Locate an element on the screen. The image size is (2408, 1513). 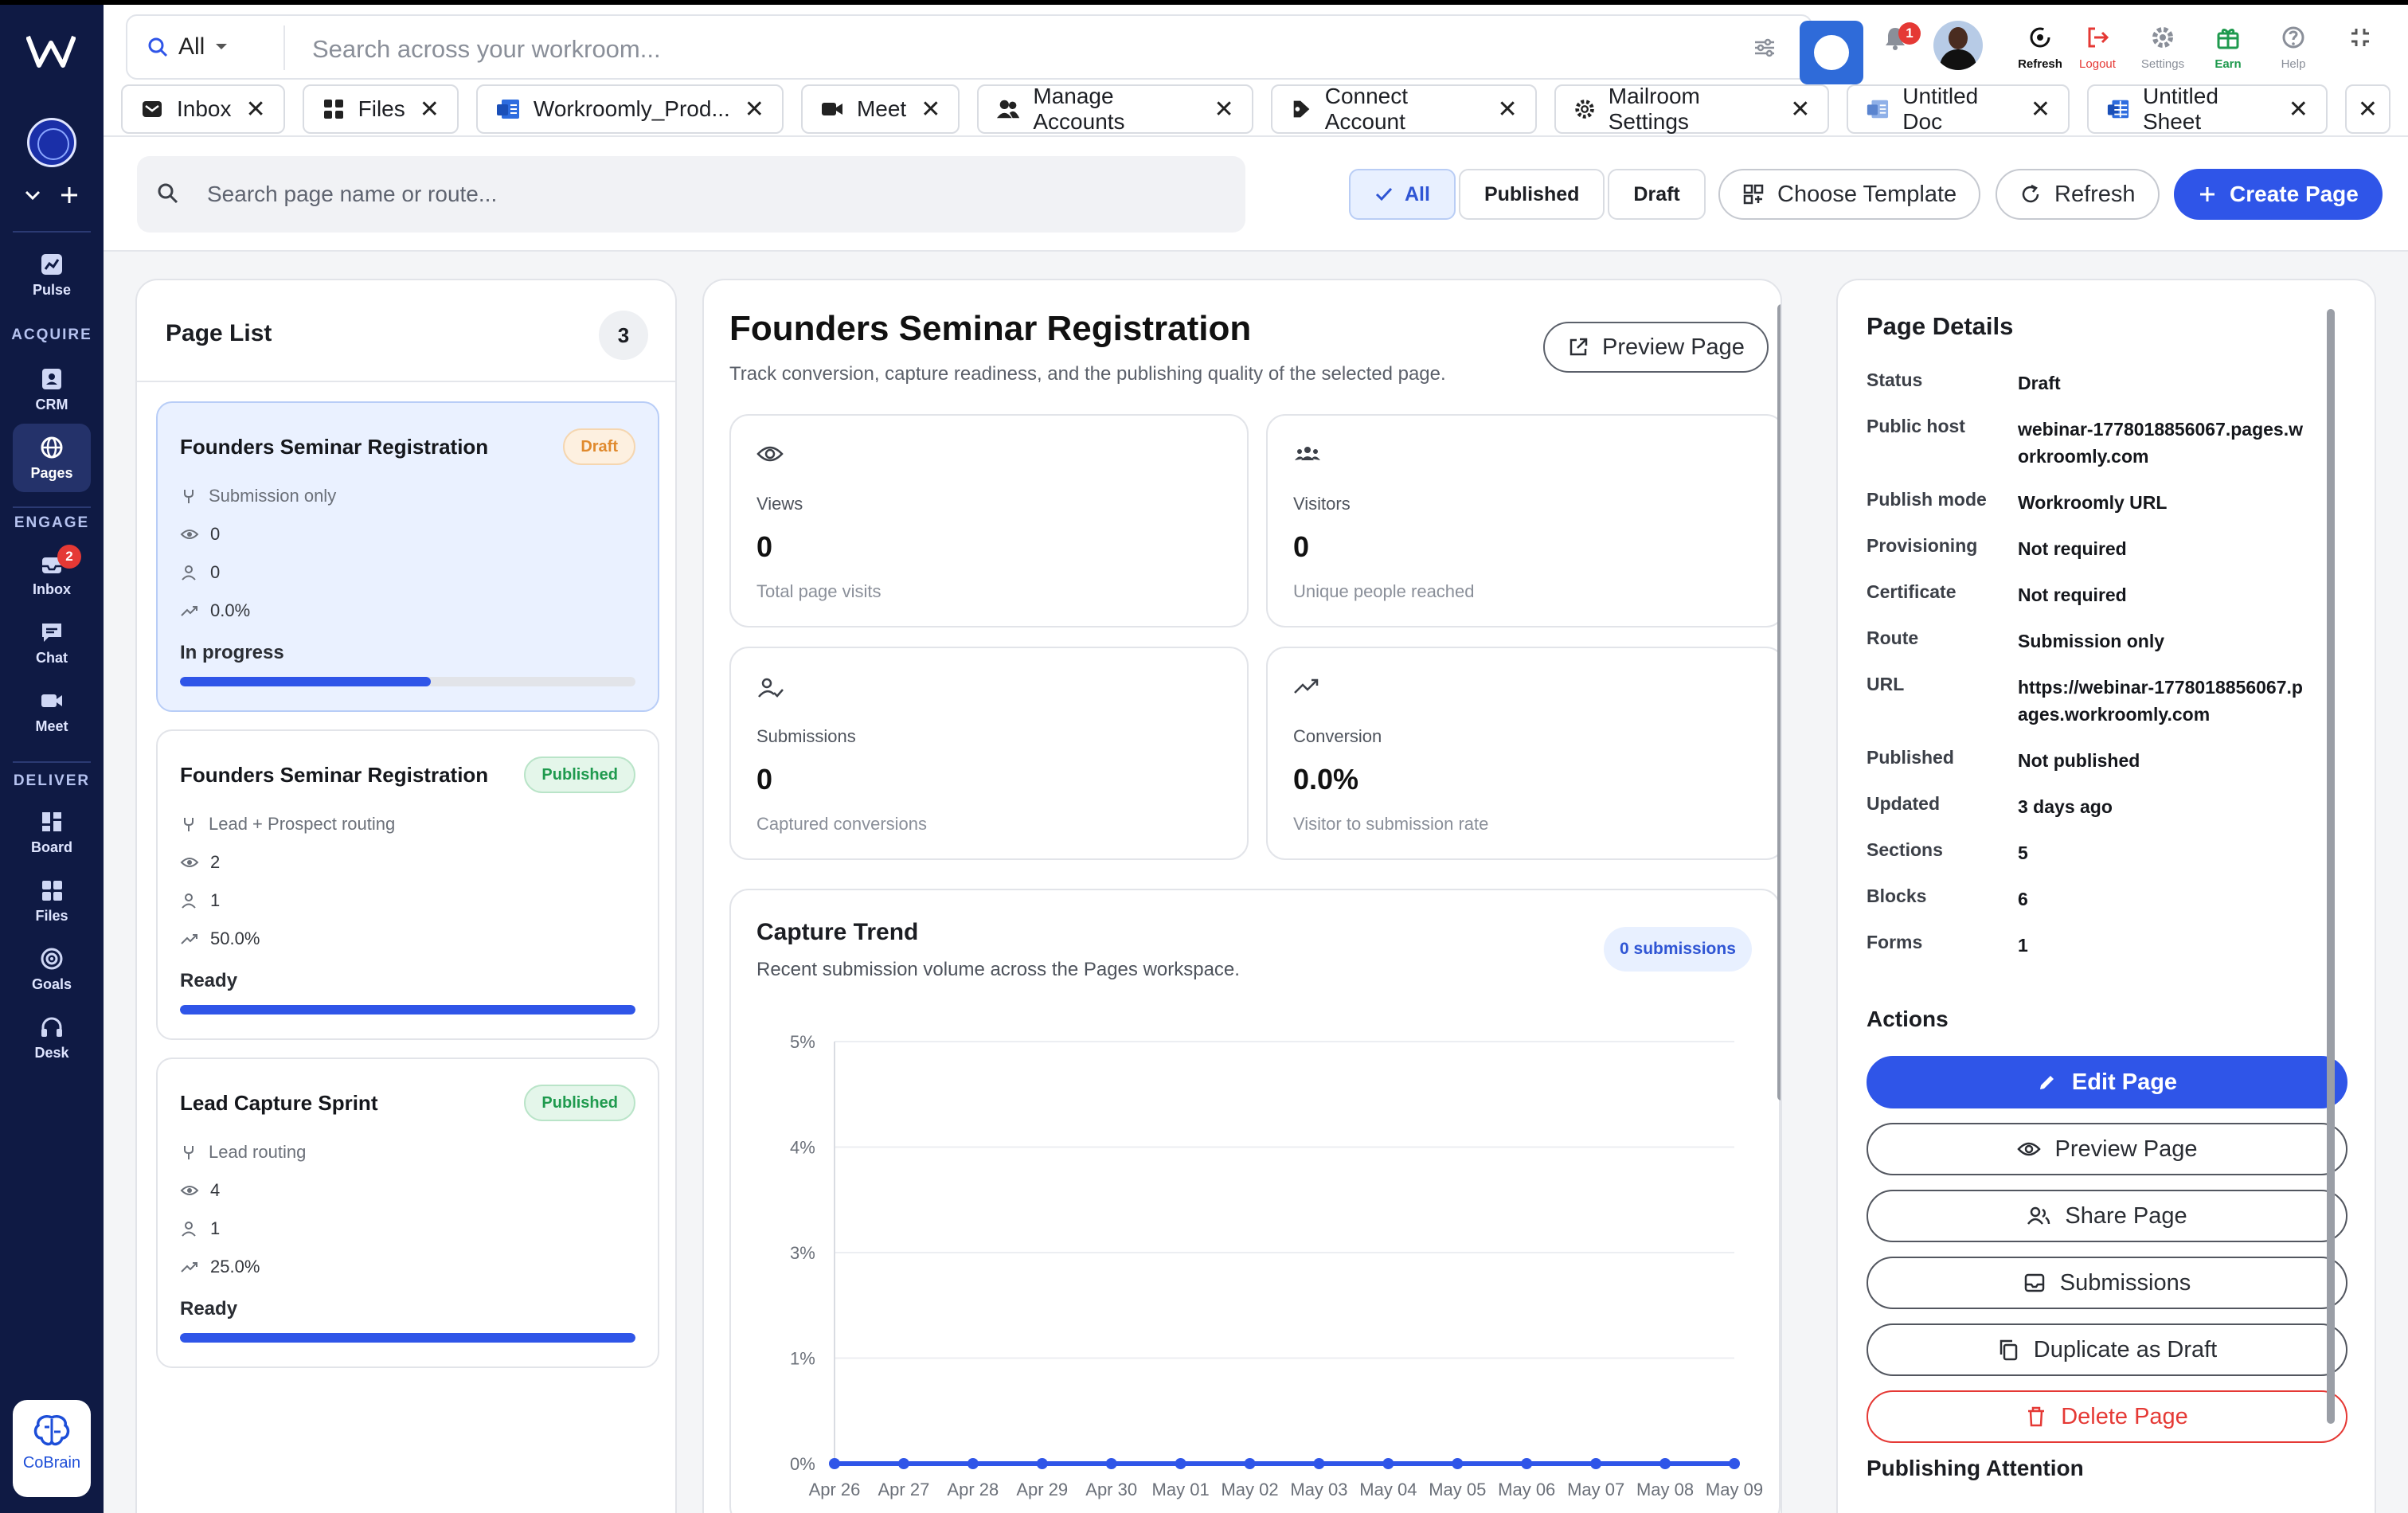
refresh-top-button: Refresh is located at coordinates (2040, 45).